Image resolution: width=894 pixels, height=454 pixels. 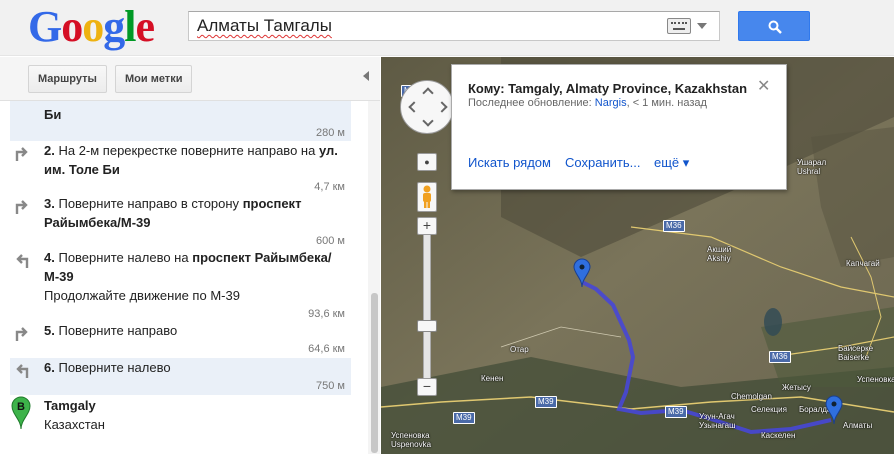 I want to click on pan-control, so click(x=427, y=107).